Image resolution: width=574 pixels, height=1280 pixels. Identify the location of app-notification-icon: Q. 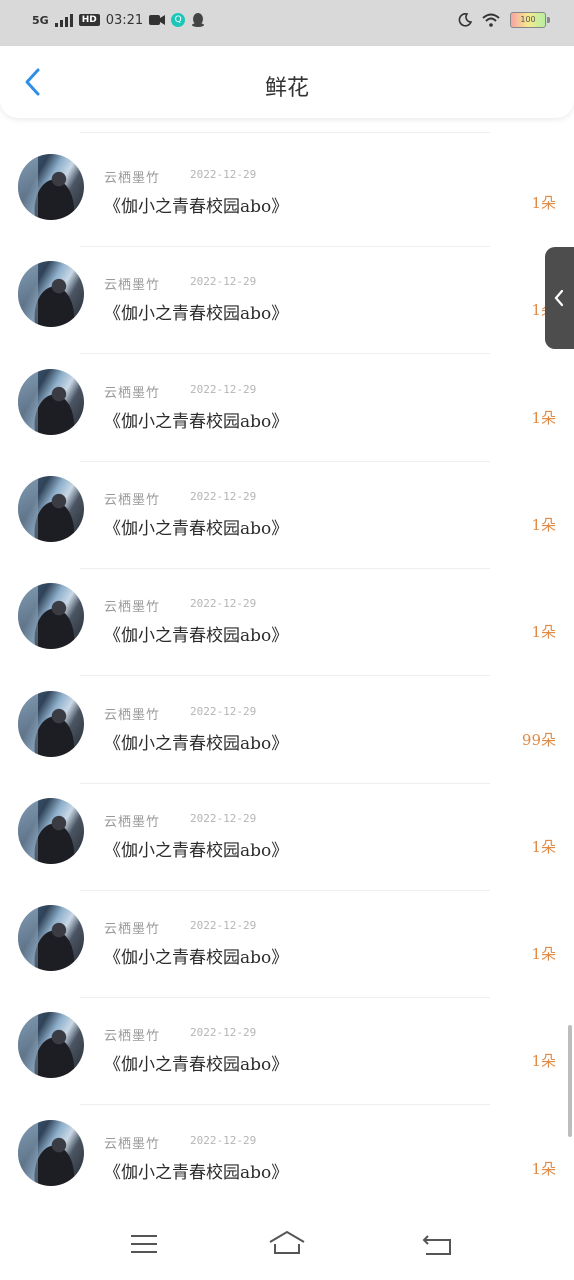
(178, 20).